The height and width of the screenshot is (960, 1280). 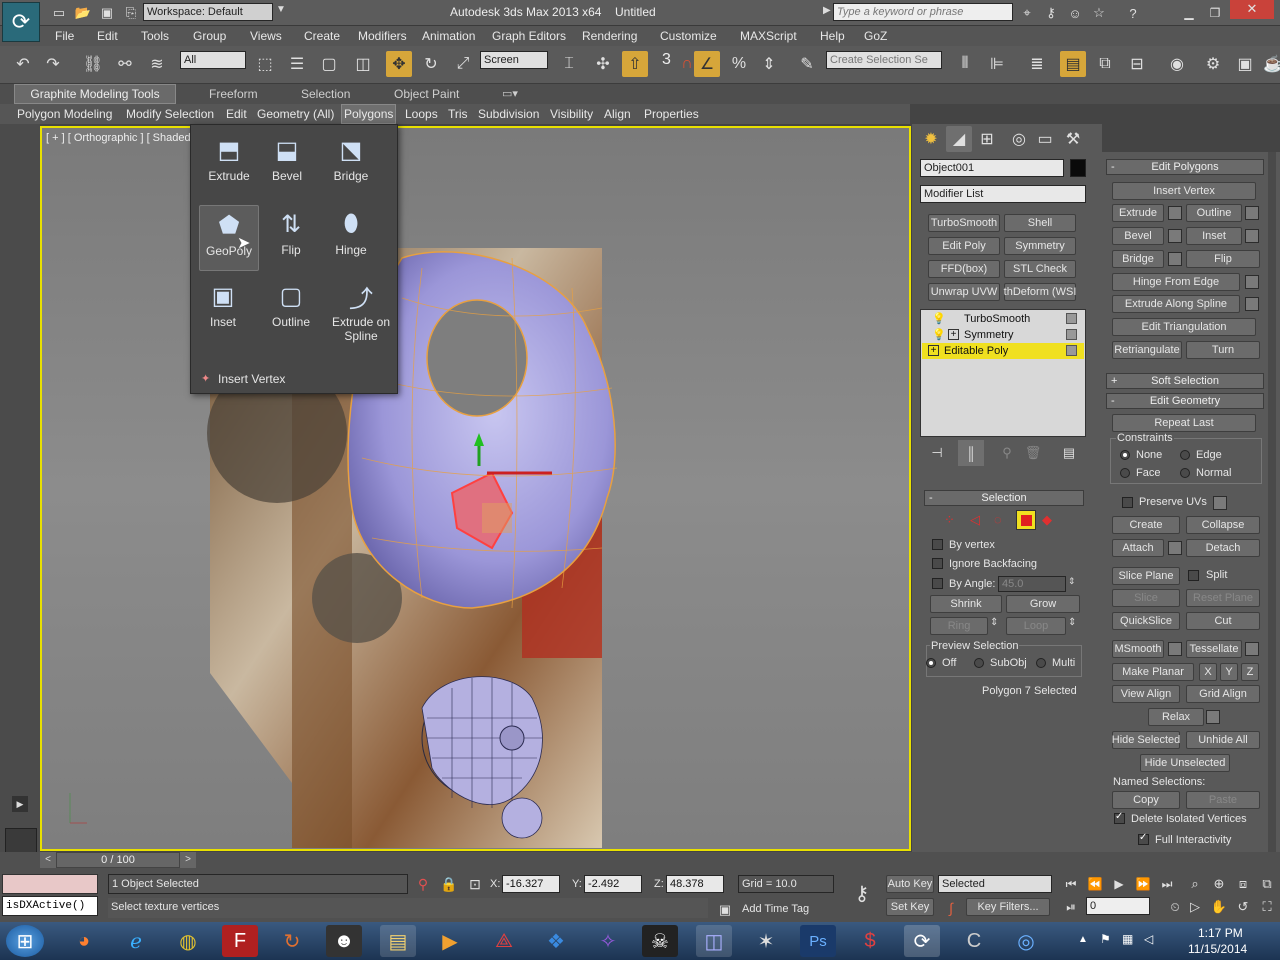 What do you see at coordinates (1040, 223) in the screenshot?
I see `shell-button: Shell` at bounding box center [1040, 223].